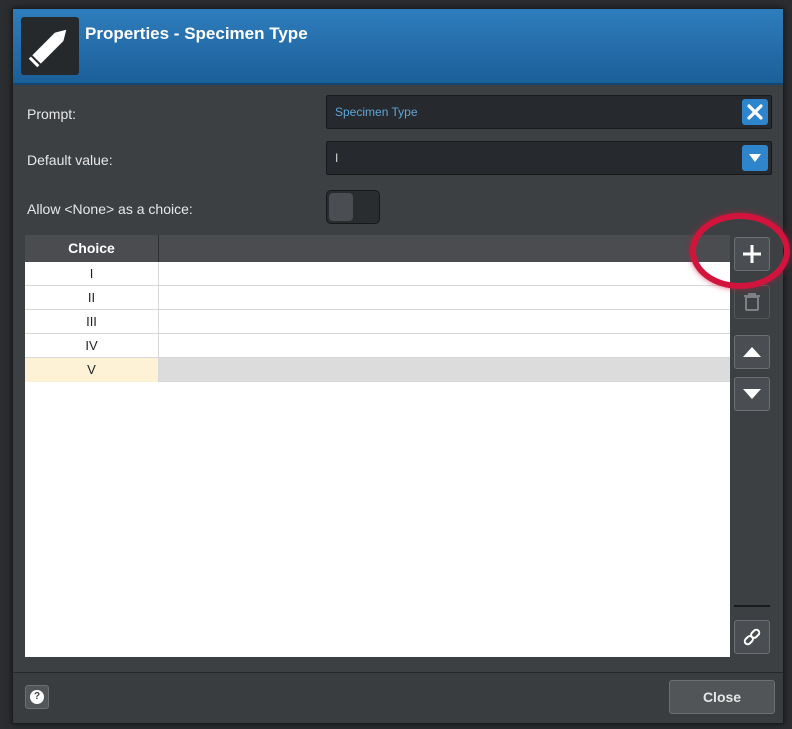 Image resolution: width=792 pixels, height=729 pixels. Describe the element at coordinates (110, 209) in the screenshot. I see `allow-none-label: Allow <None> as a choice:` at that location.